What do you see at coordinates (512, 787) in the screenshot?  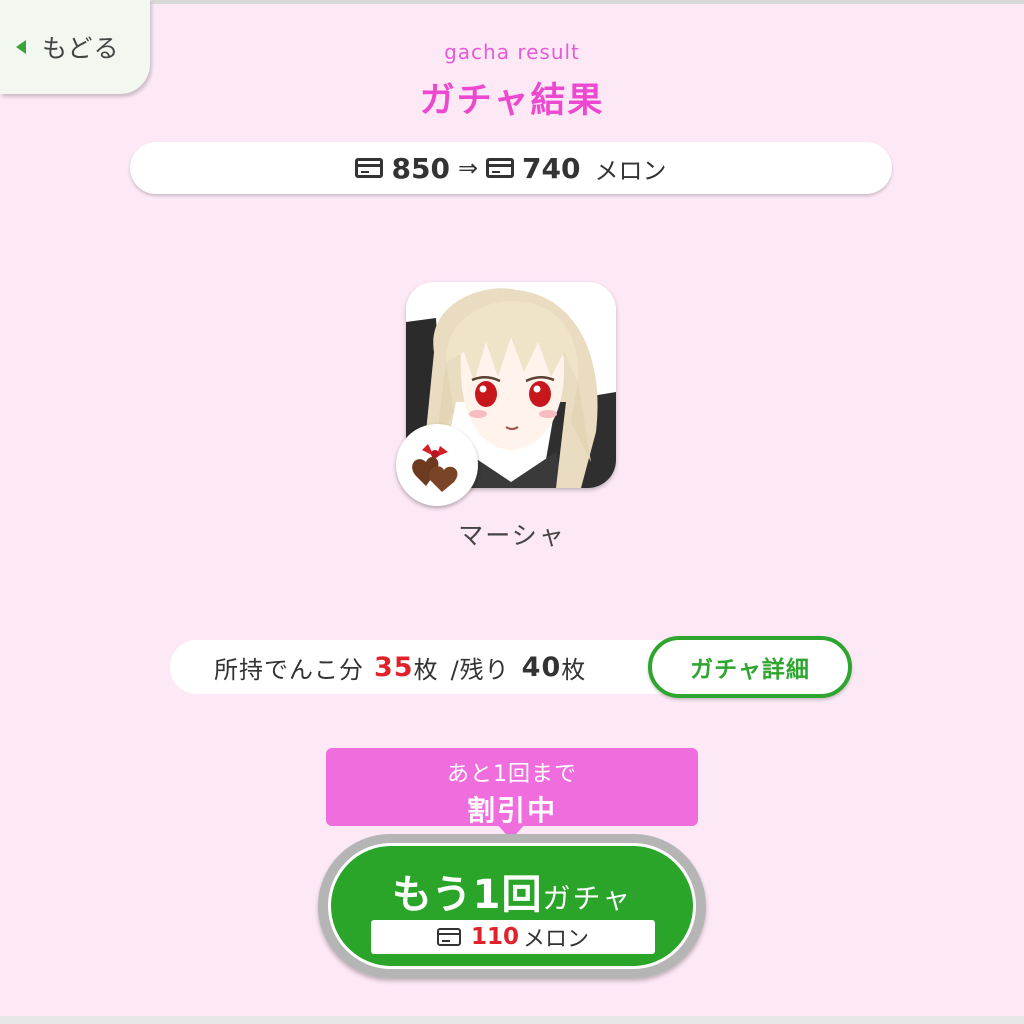 I see `discount-tag: あと1回まで 割引中` at bounding box center [512, 787].